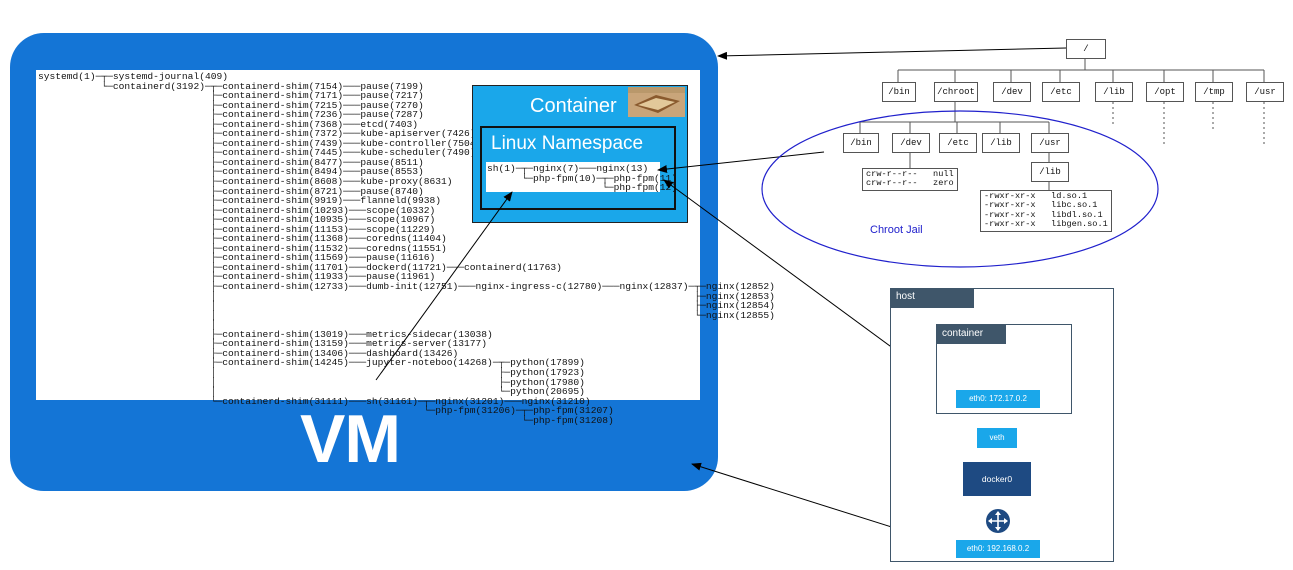  Describe the element at coordinates (1001, 143) in the screenshot. I see `chroot-dir-lib: /lib` at that location.